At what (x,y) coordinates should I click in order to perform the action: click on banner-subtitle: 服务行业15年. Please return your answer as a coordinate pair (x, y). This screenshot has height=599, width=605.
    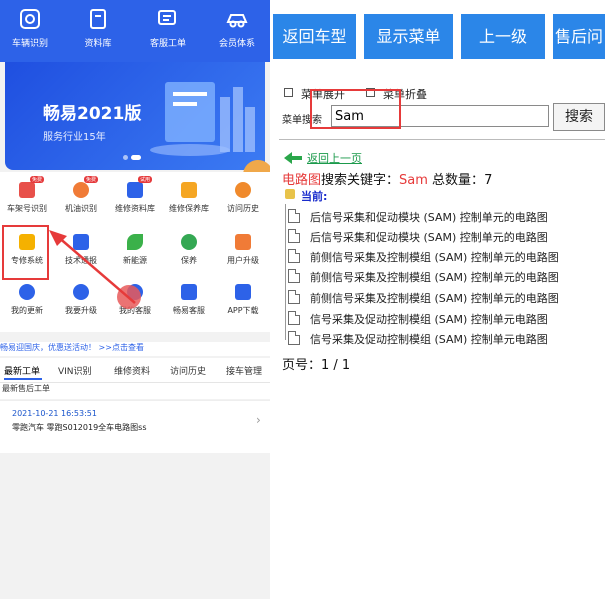
    Looking at the image, I should click on (74, 137).